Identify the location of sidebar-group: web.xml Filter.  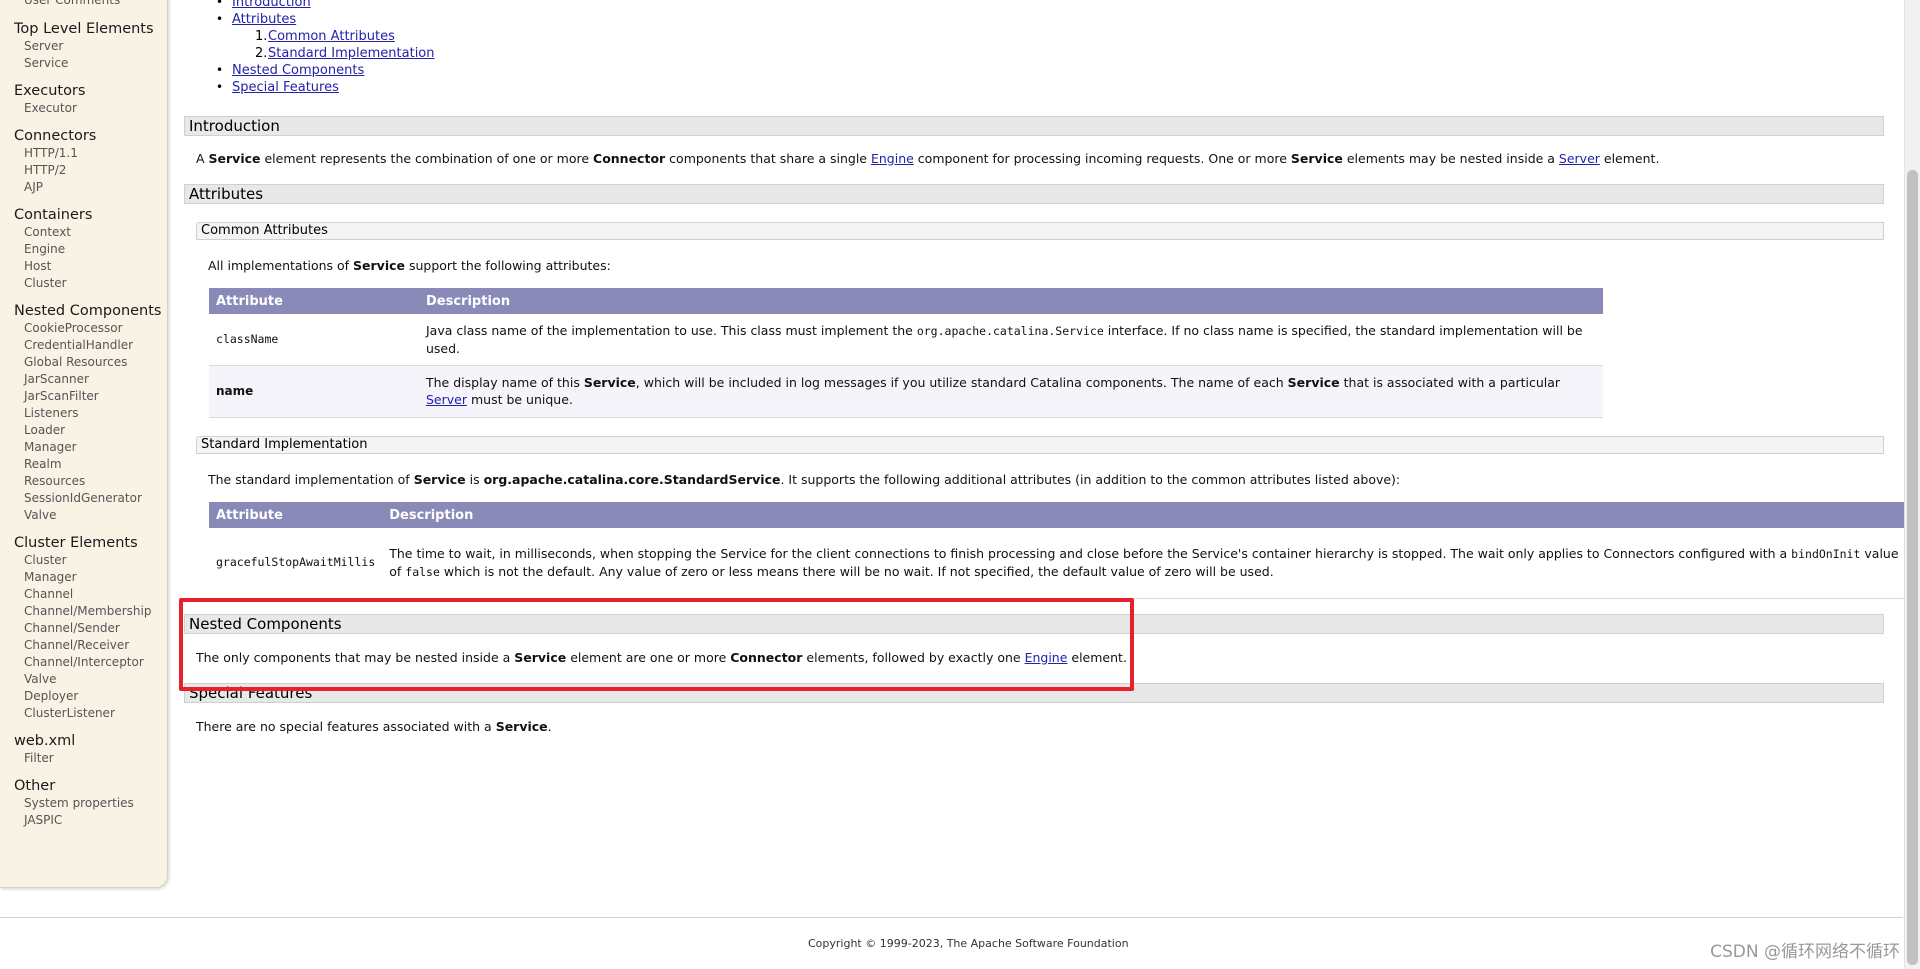
(83, 749).